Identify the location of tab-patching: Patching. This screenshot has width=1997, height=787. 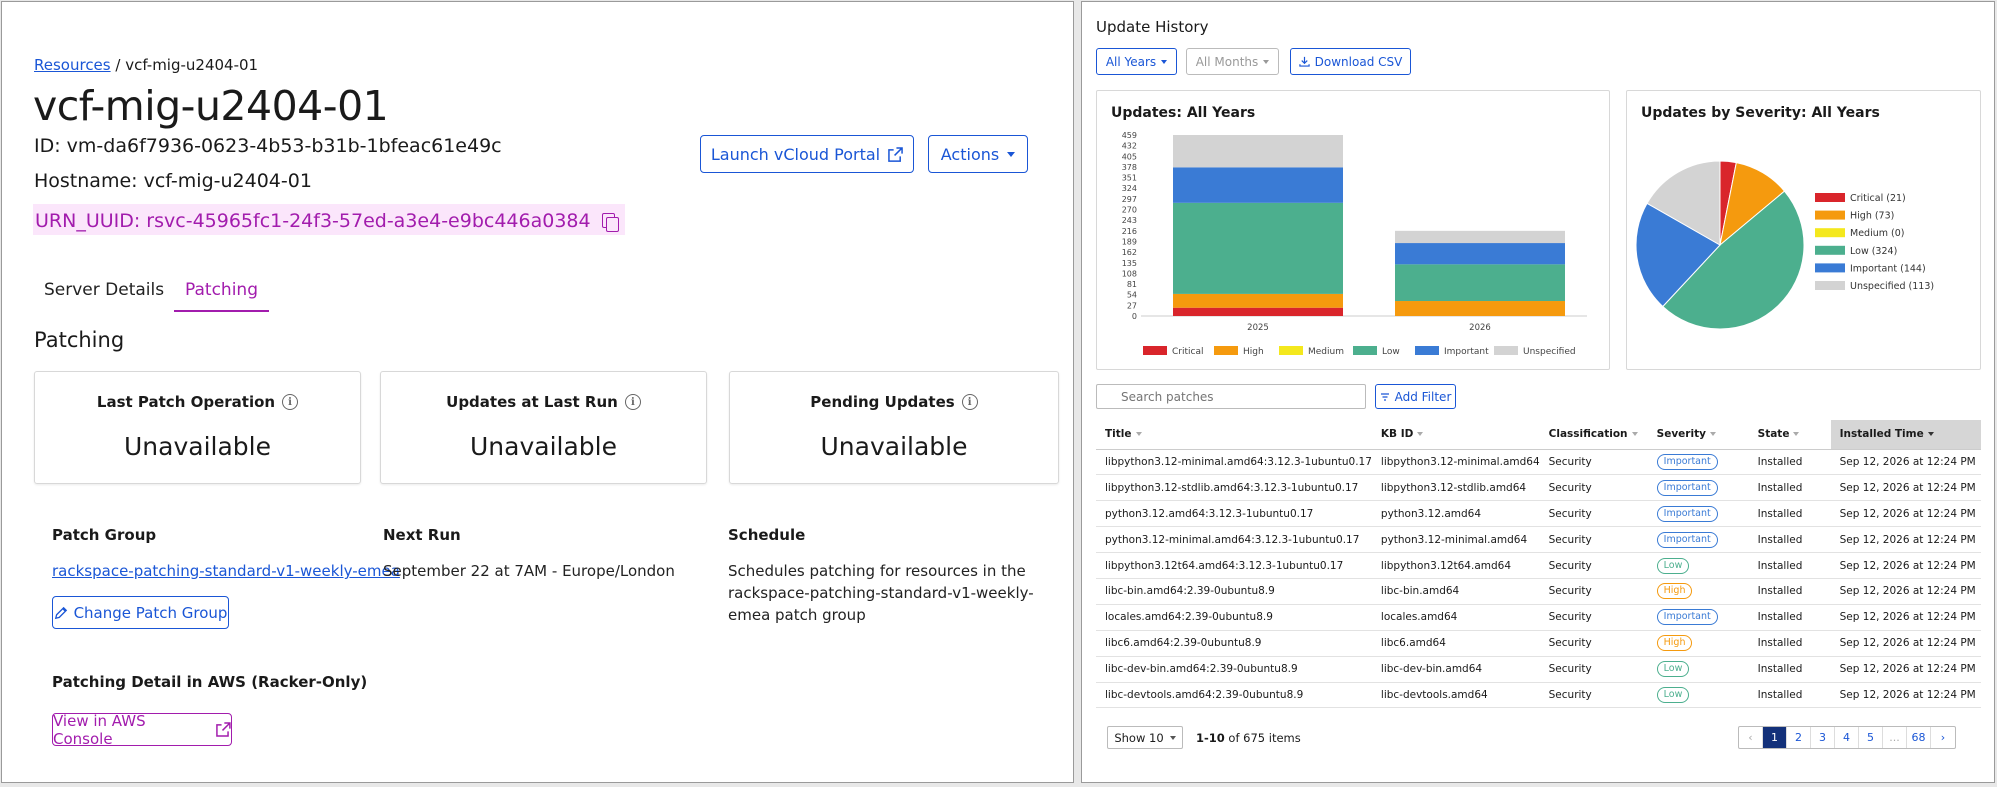
(221, 296).